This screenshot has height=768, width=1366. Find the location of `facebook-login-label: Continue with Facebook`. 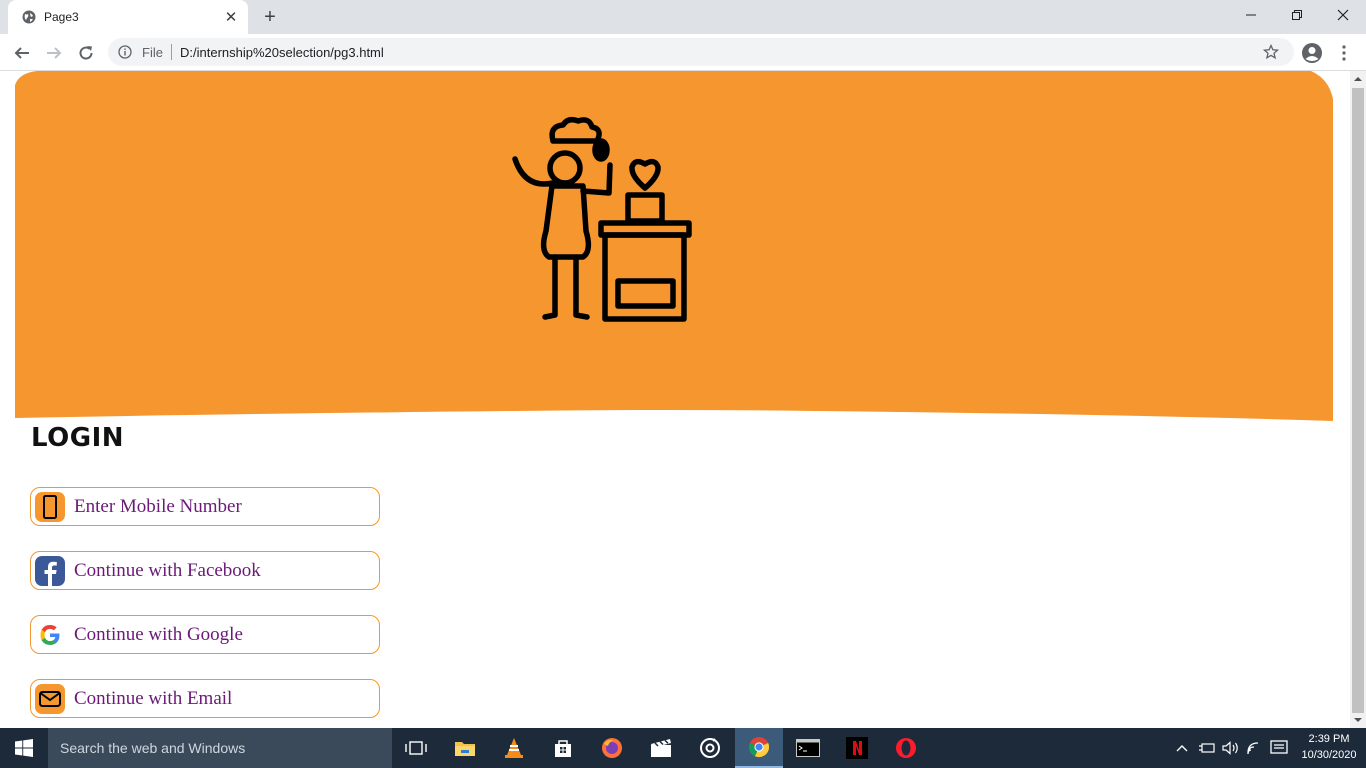

facebook-login-label: Continue with Facebook is located at coordinates (167, 570).